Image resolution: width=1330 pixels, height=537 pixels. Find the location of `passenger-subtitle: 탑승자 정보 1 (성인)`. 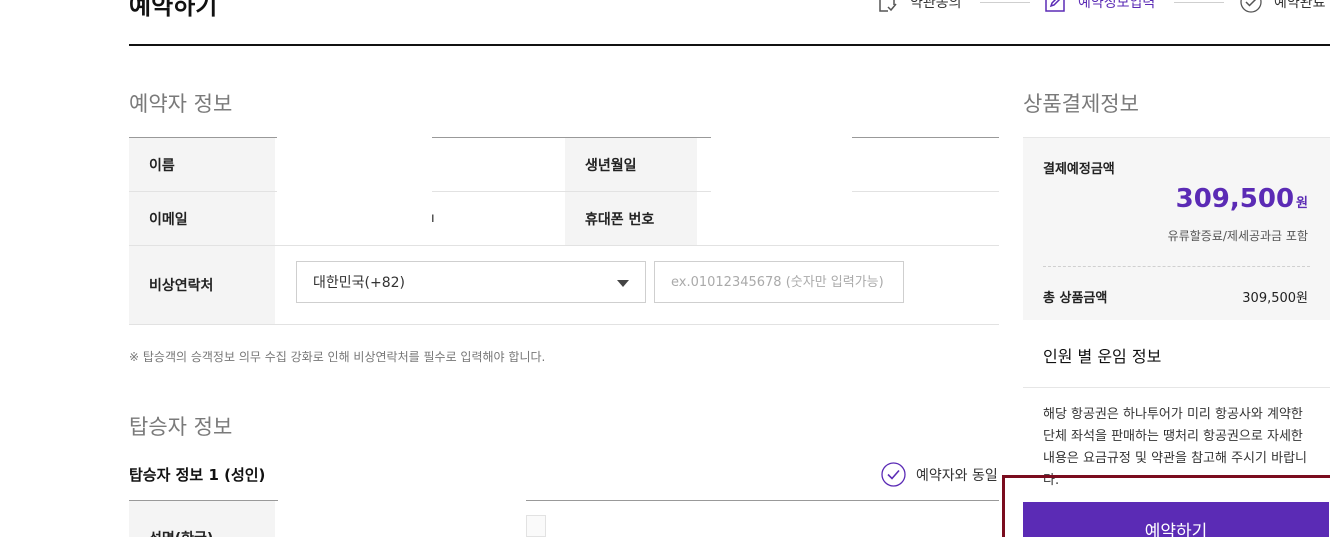

passenger-subtitle: 탑승자 정보 1 (성인) is located at coordinates (197, 475).